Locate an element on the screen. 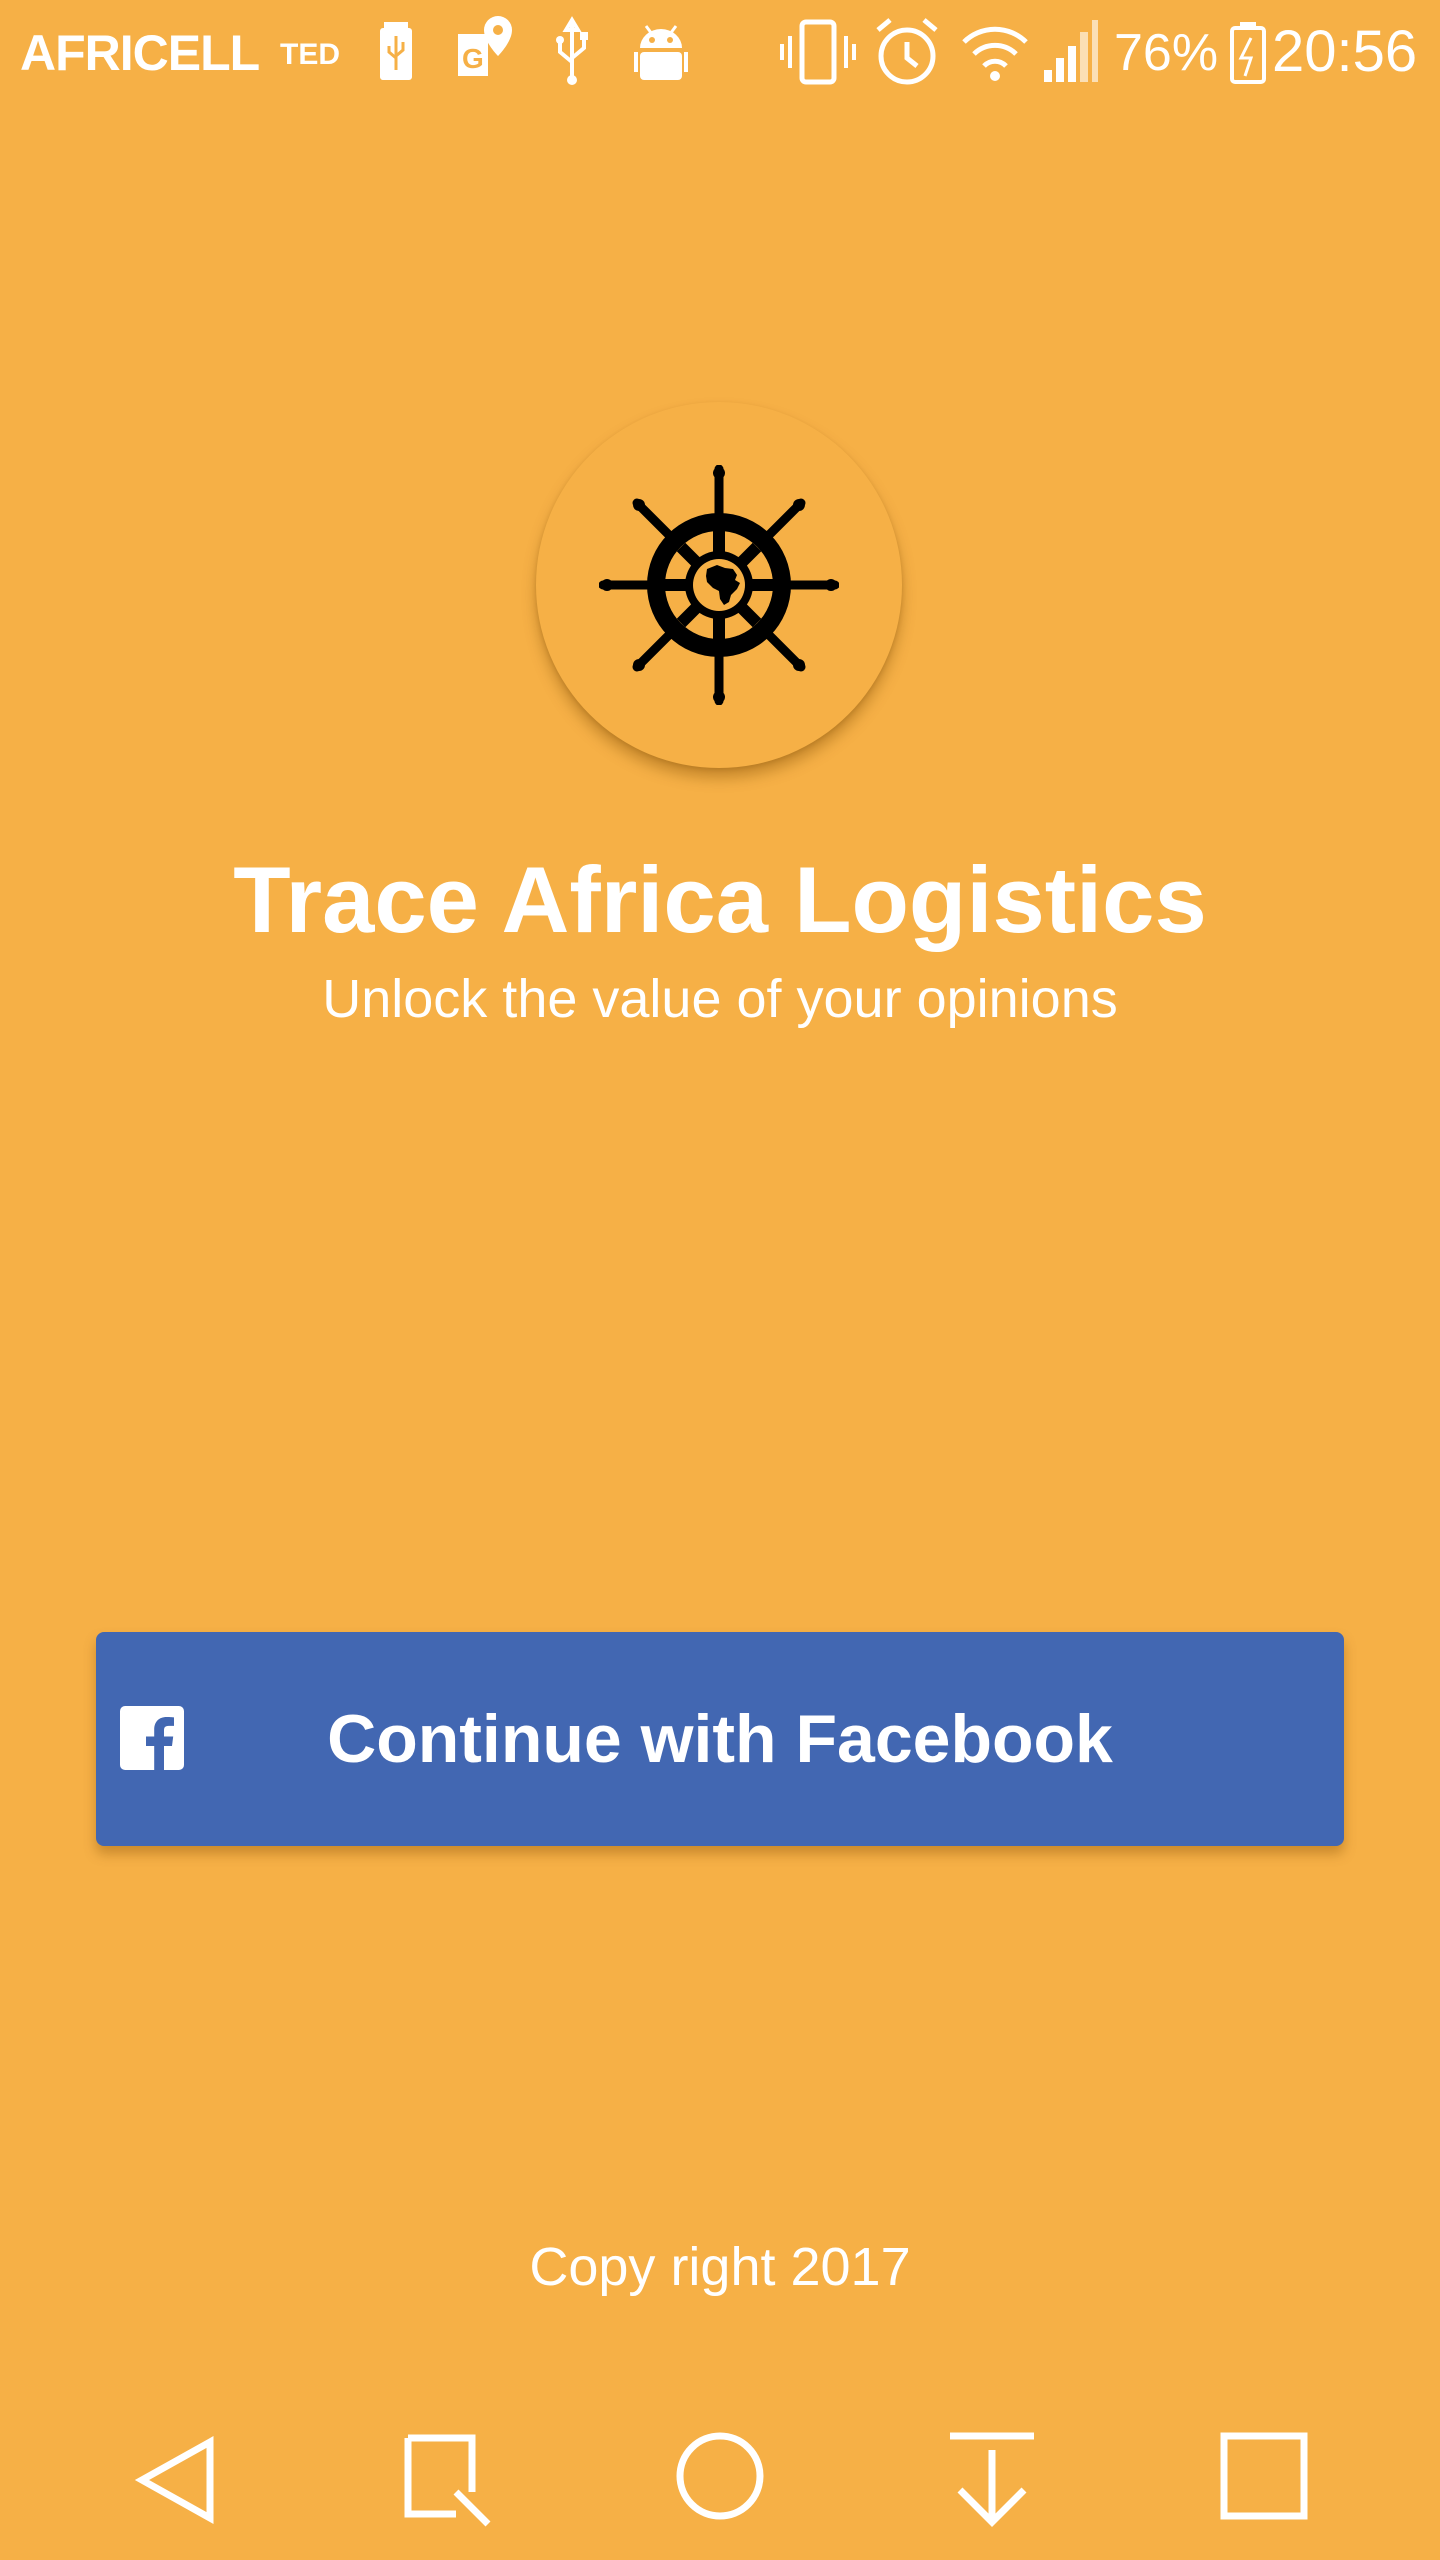 Image resolution: width=1440 pixels, height=2560 pixels. carrier-name: AFRICELL is located at coordinates (140, 53).